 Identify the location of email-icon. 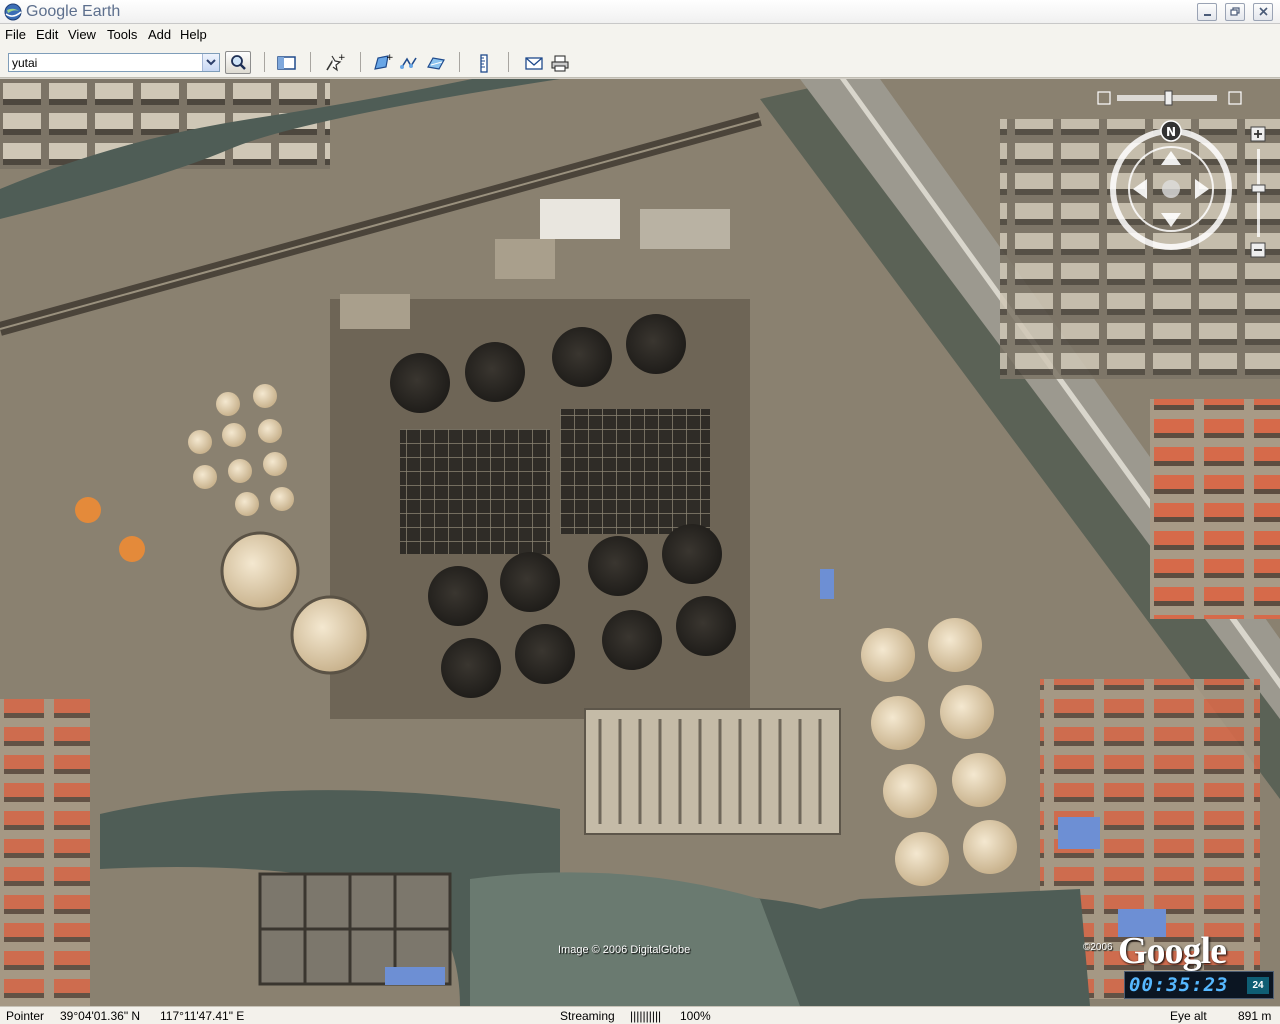
(534, 63).